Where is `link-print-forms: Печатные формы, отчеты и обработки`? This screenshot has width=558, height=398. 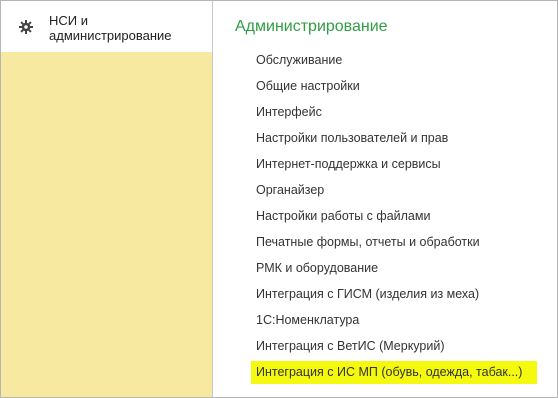 link-print-forms: Печатные формы, отчеты и обработки is located at coordinates (368, 242).